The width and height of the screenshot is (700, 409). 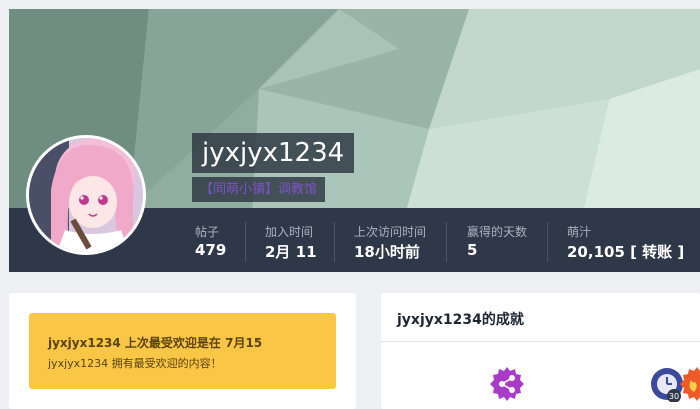 What do you see at coordinates (689, 386) in the screenshot?
I see `flame-badge-icon` at bounding box center [689, 386].